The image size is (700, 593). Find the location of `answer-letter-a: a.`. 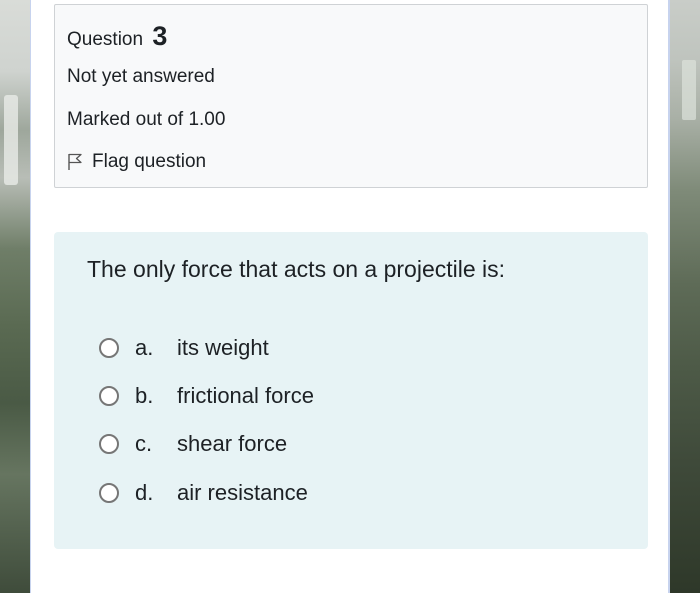

answer-letter-a: a. is located at coordinates (144, 347).